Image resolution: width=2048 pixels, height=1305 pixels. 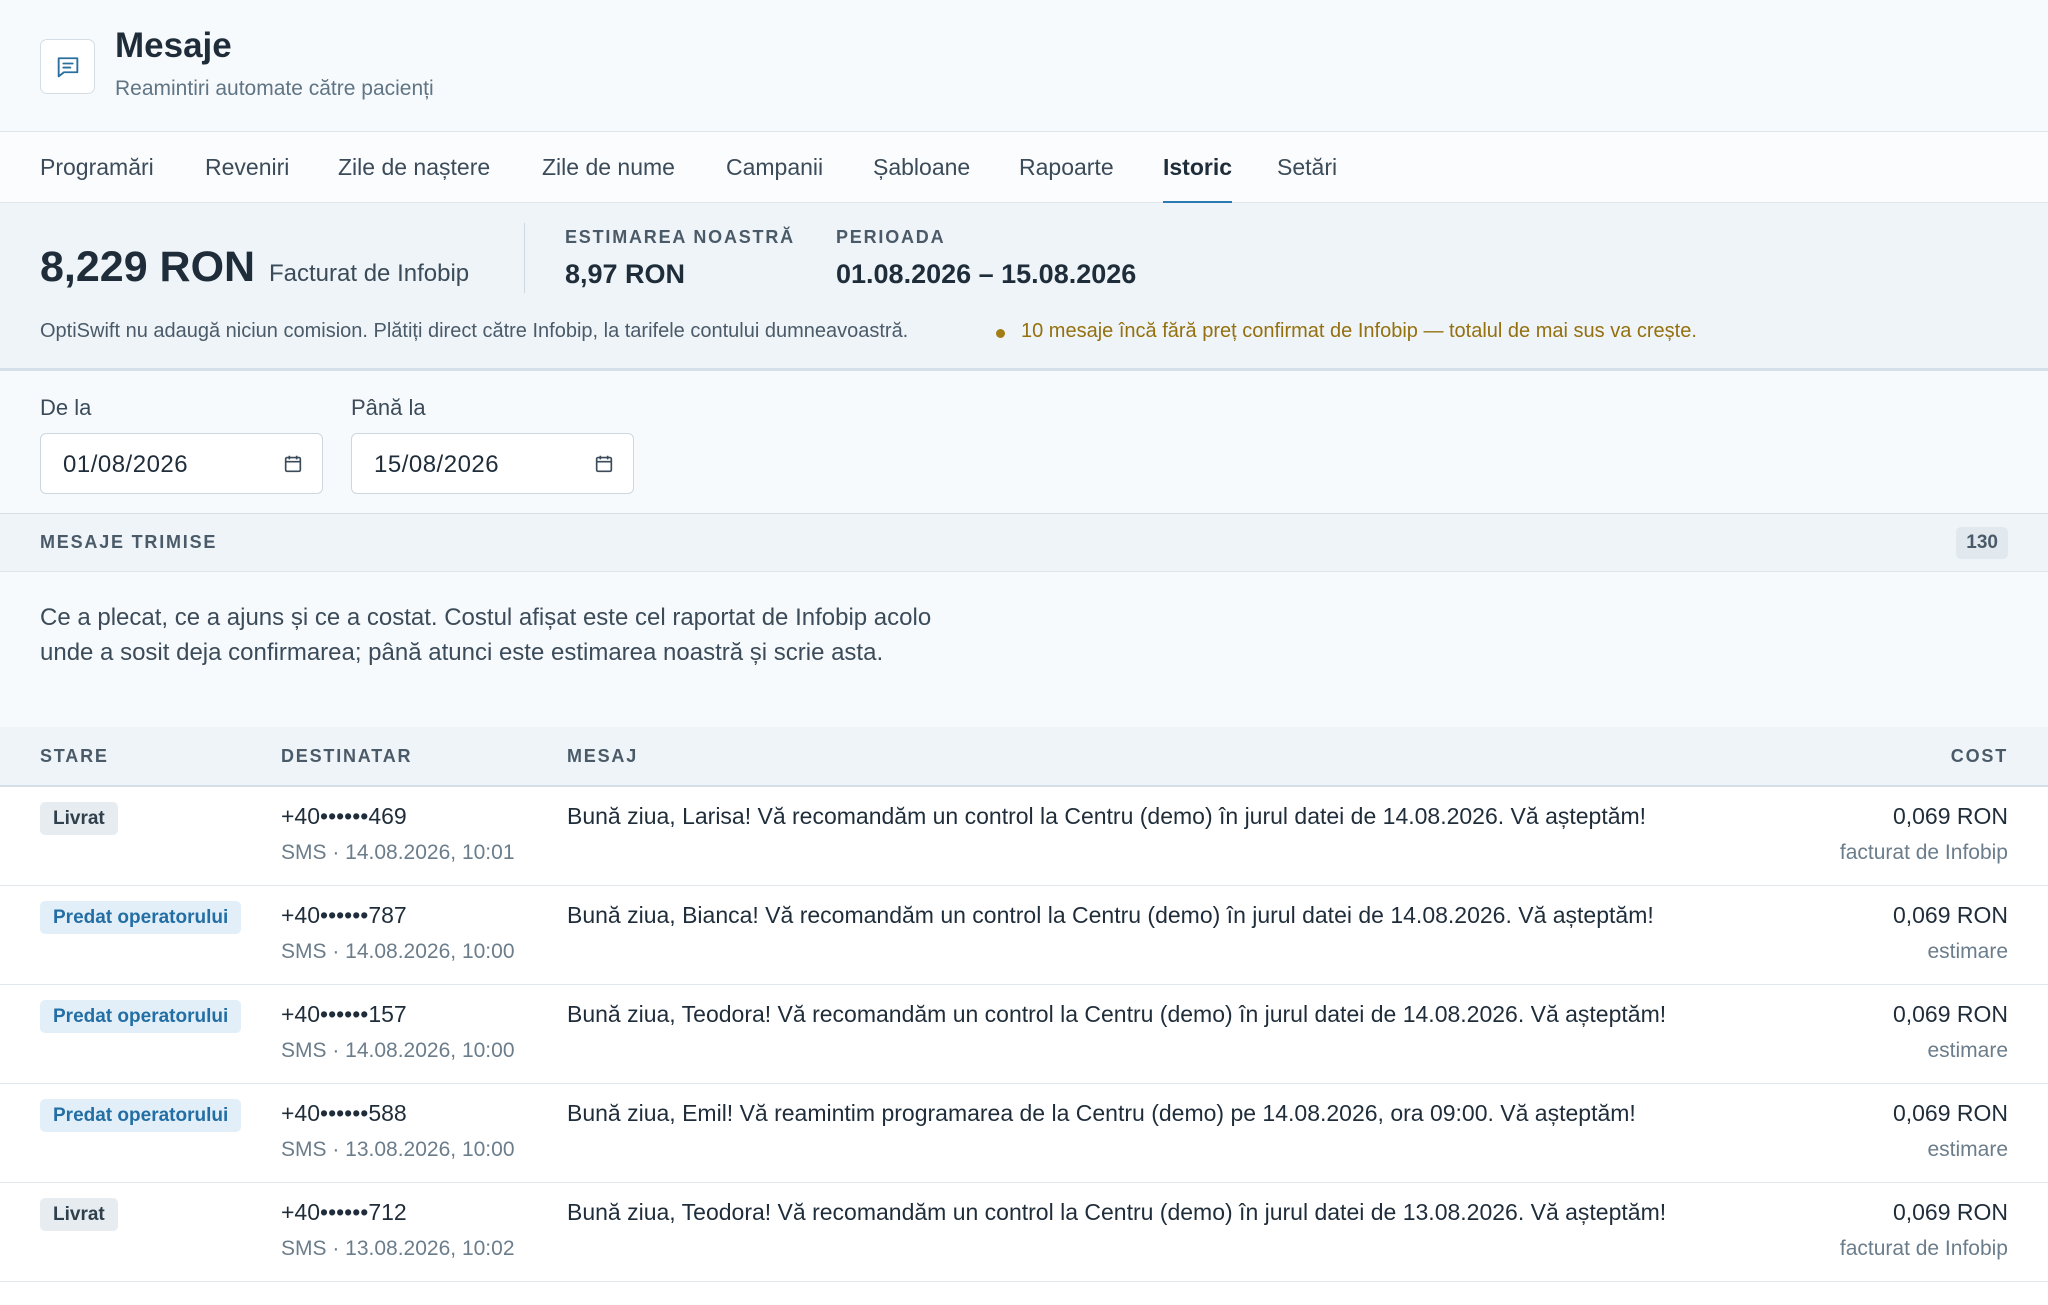 What do you see at coordinates (774, 167) in the screenshot?
I see `tab-campanii: Campanii` at bounding box center [774, 167].